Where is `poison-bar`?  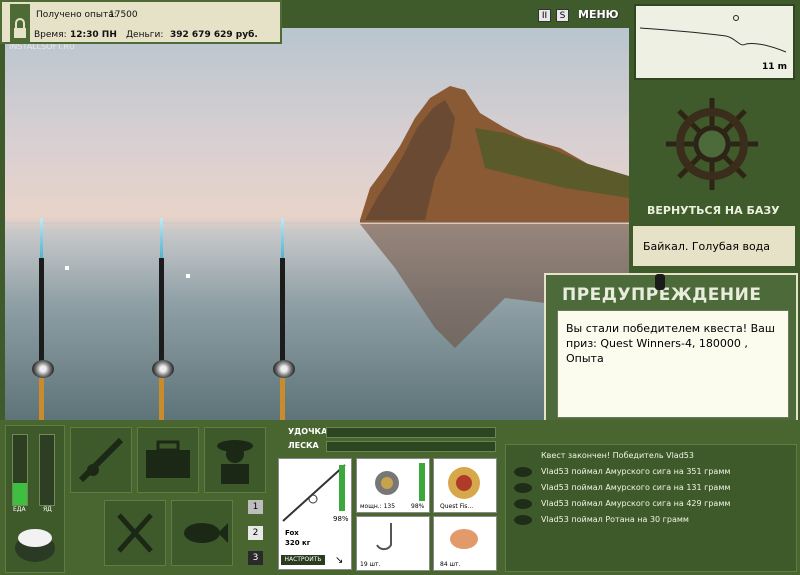 poison-bar is located at coordinates (47, 470).